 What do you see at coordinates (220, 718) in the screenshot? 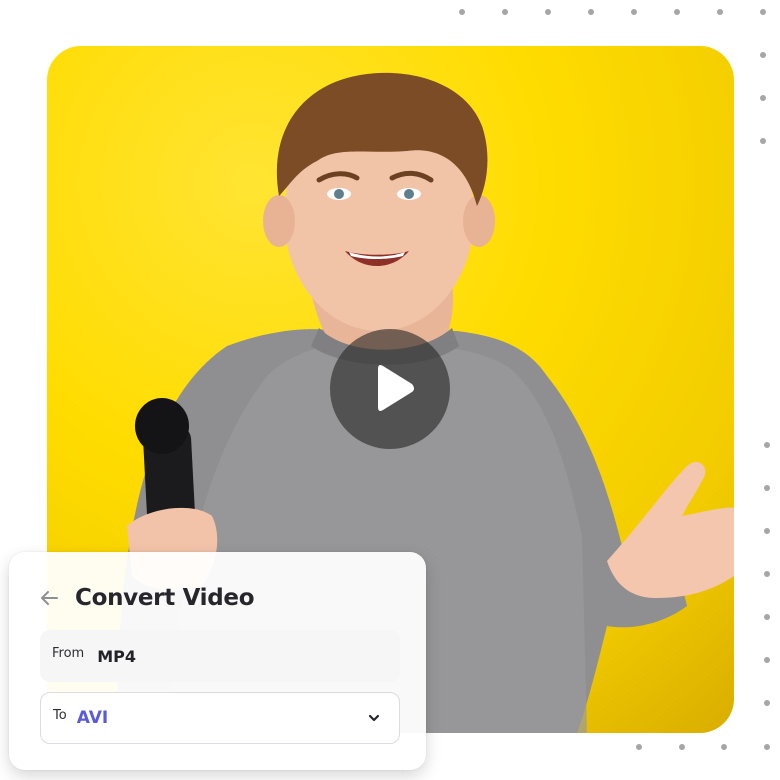
I see `to-format-select: To AVI` at bounding box center [220, 718].